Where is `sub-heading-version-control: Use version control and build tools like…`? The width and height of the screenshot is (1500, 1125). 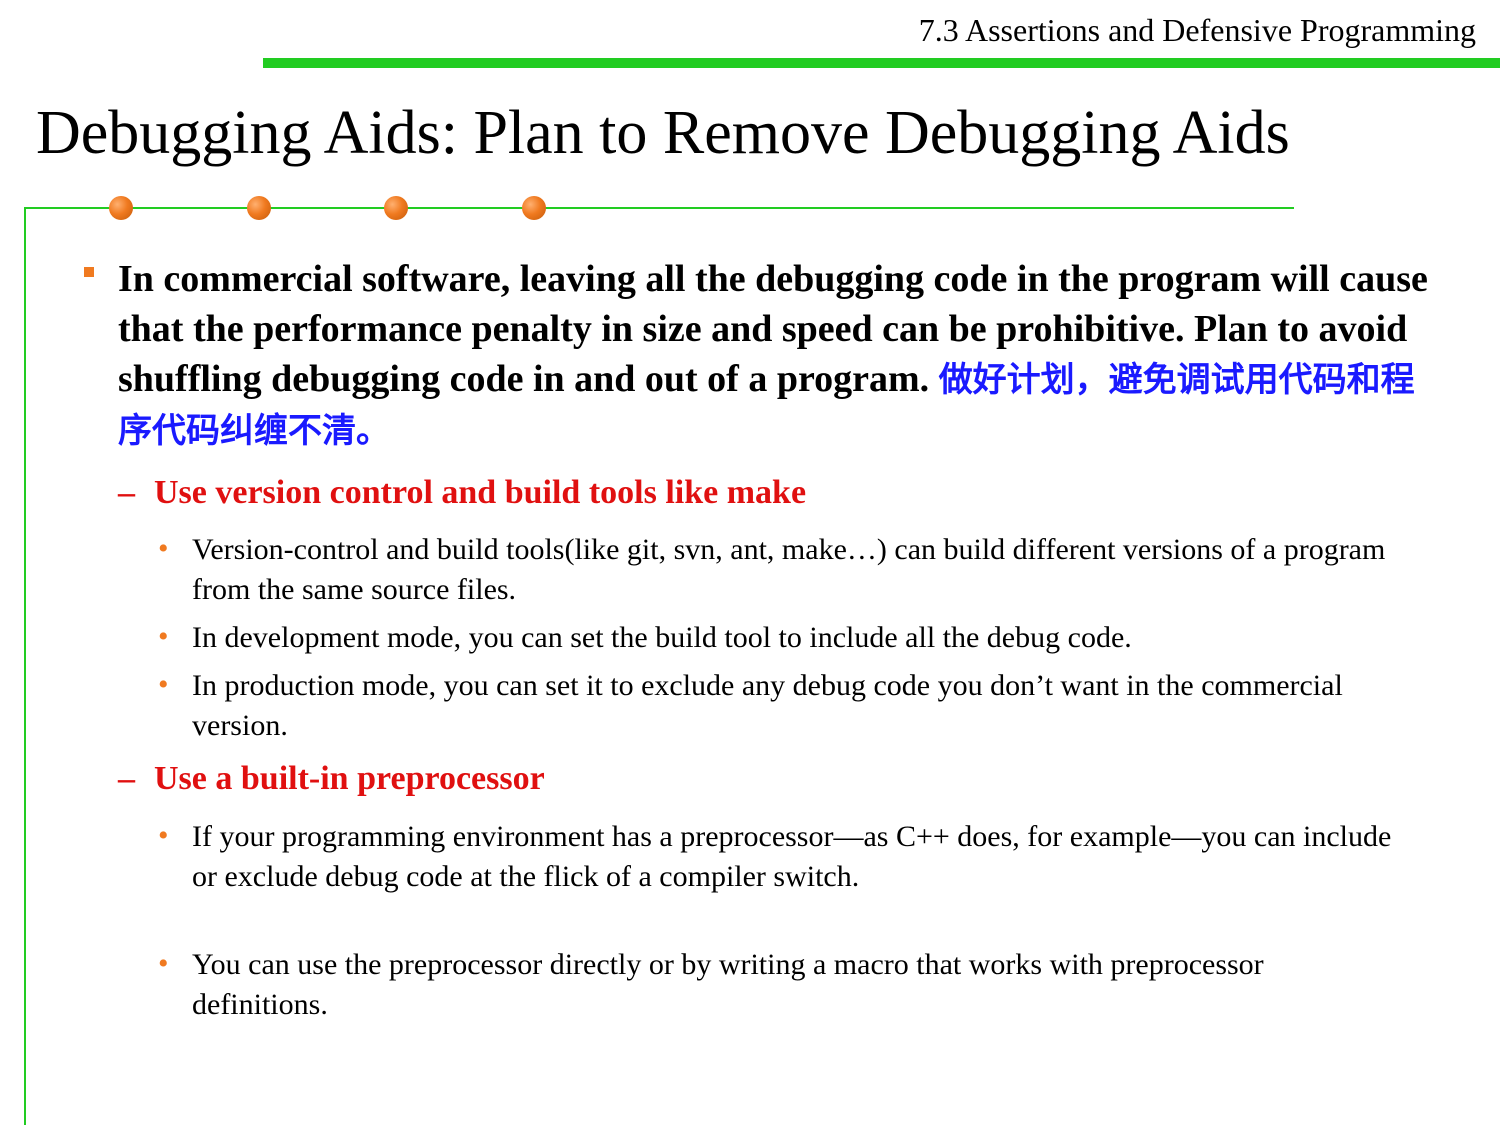 sub-heading-version-control: Use version control and build tools like… is located at coordinates (480, 492).